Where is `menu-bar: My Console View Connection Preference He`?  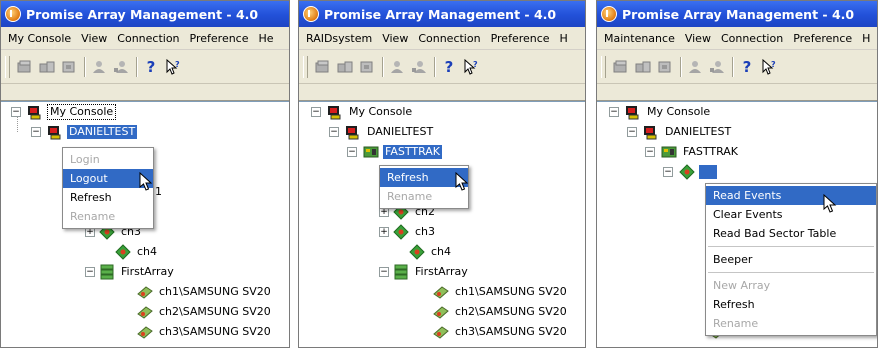
menu-bar: My Console View Connection Preference He is located at coordinates (145, 38).